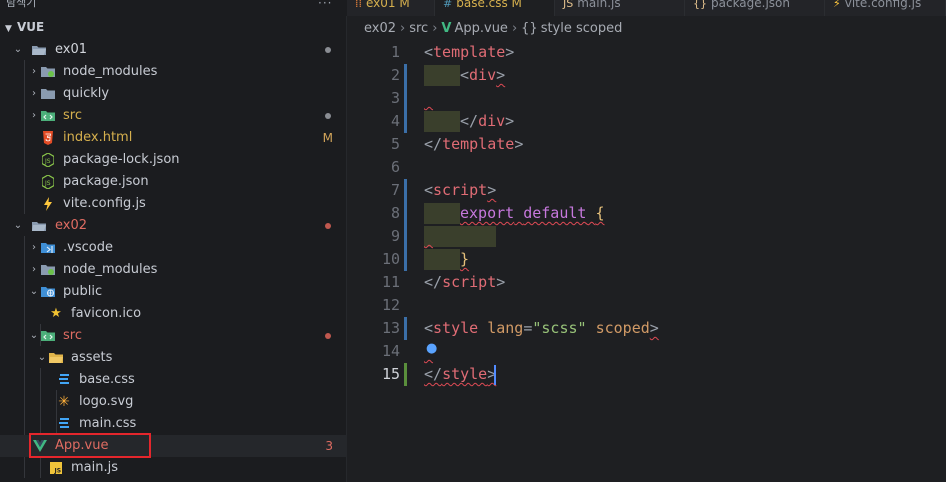 This screenshot has width=946, height=482. Describe the element at coordinates (173, 292) in the screenshot. I see `tree-folder-public: ⌄ public` at that location.